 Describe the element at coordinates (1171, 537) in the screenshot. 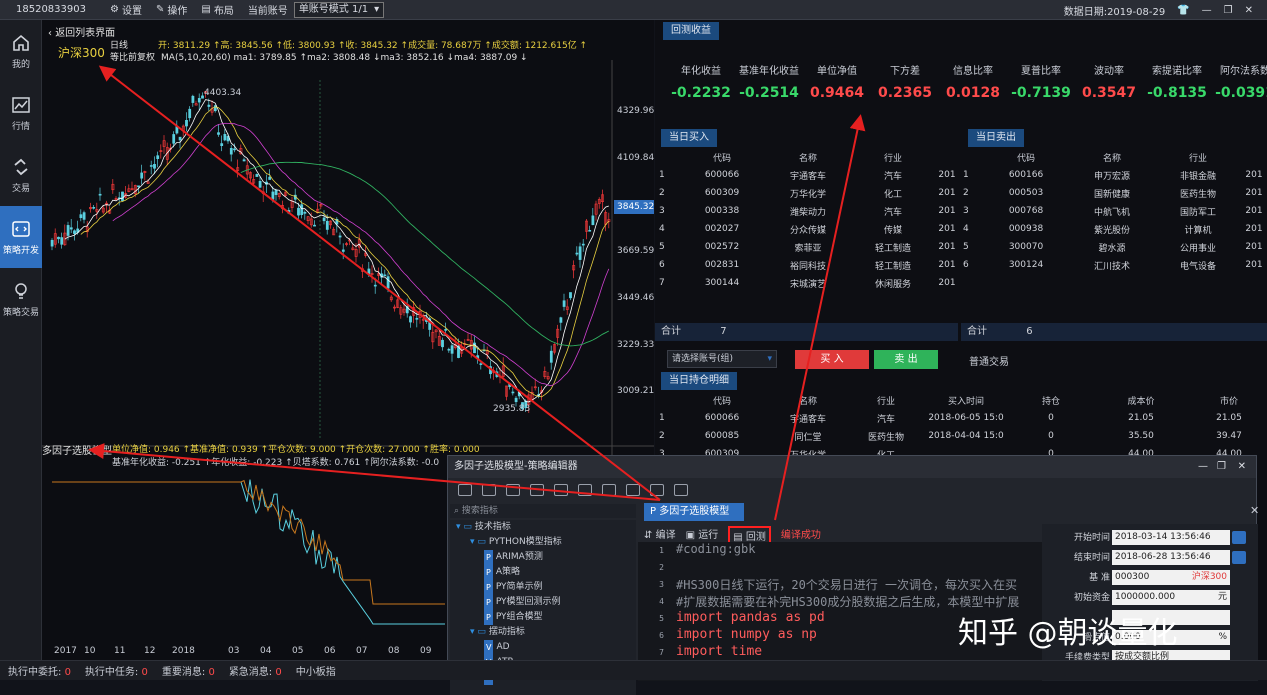

I see `param-input: 2018-03-14 13:56:46` at that location.